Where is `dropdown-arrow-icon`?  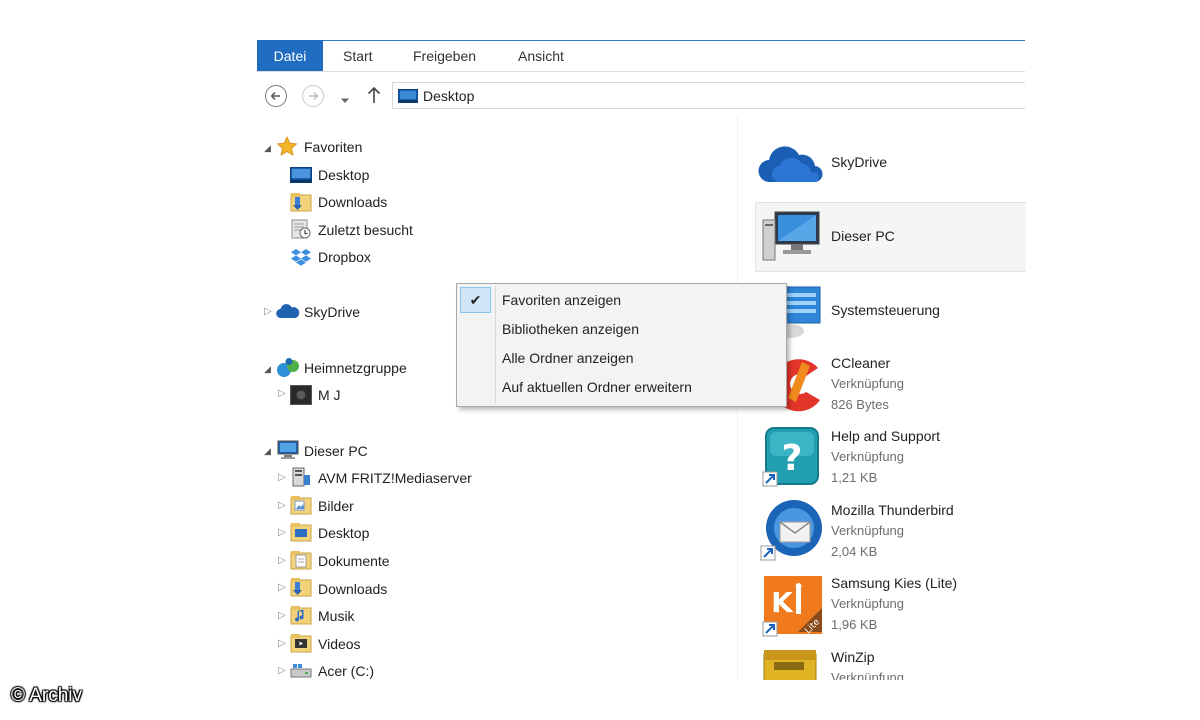
dropdown-arrow-icon is located at coordinates (345, 100).